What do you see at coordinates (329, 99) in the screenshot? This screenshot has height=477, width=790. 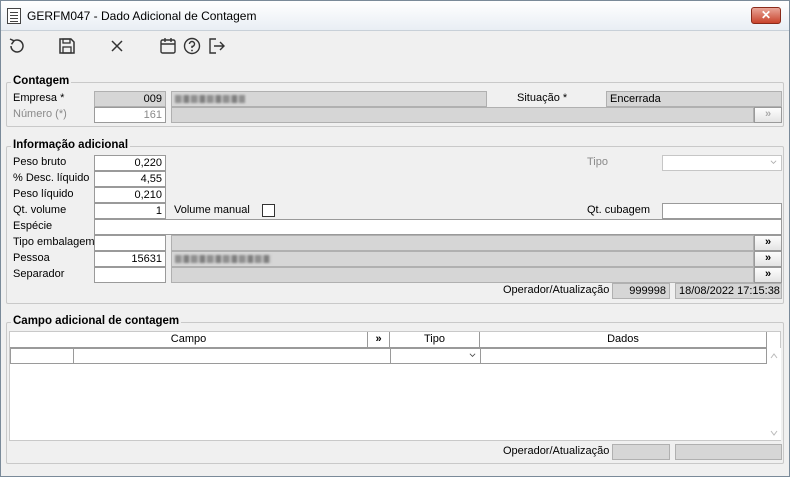 I see `empresa-name-field` at bounding box center [329, 99].